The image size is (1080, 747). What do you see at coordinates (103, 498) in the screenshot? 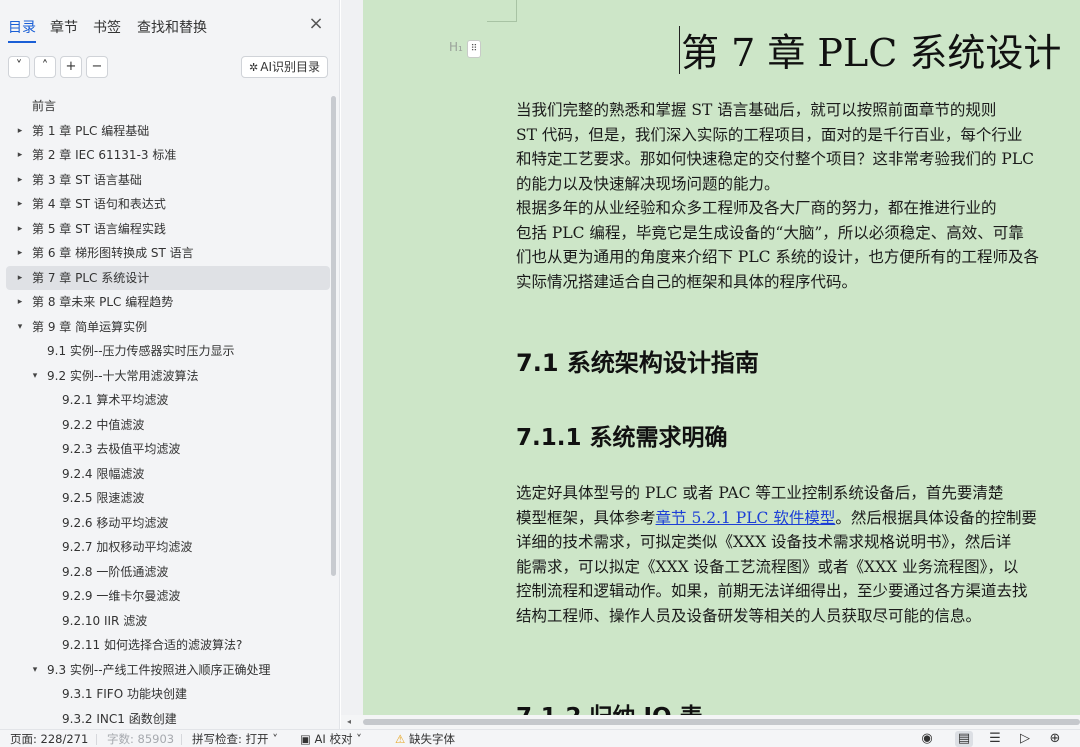
I see `toc-item-label: 9.2.5 限速滤波` at bounding box center [103, 498].